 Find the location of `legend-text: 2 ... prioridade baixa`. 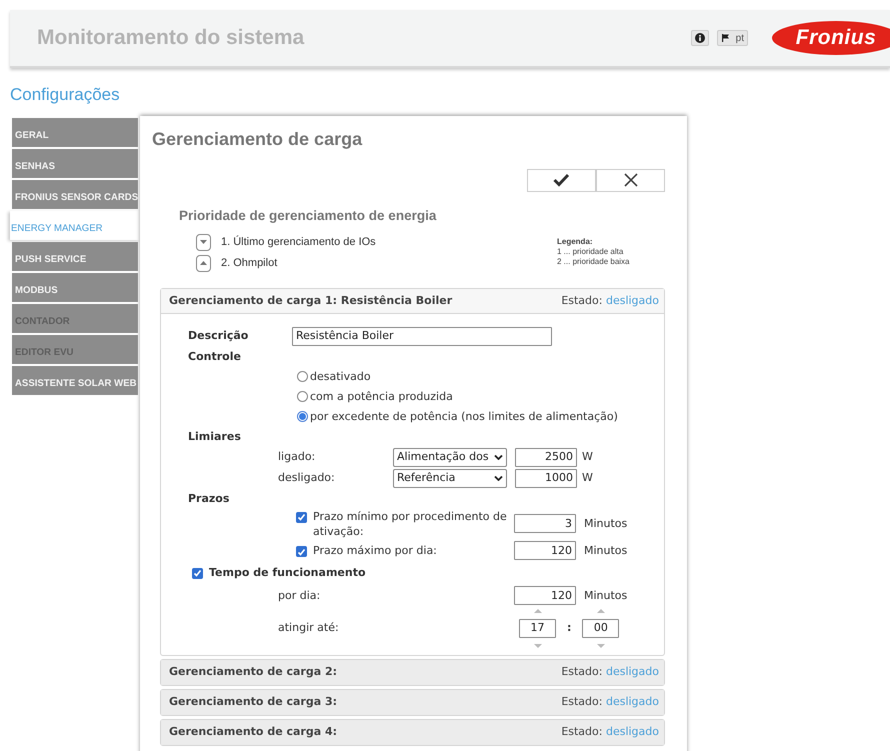

legend-text: 2 ... prioridade baixa is located at coordinates (593, 261).